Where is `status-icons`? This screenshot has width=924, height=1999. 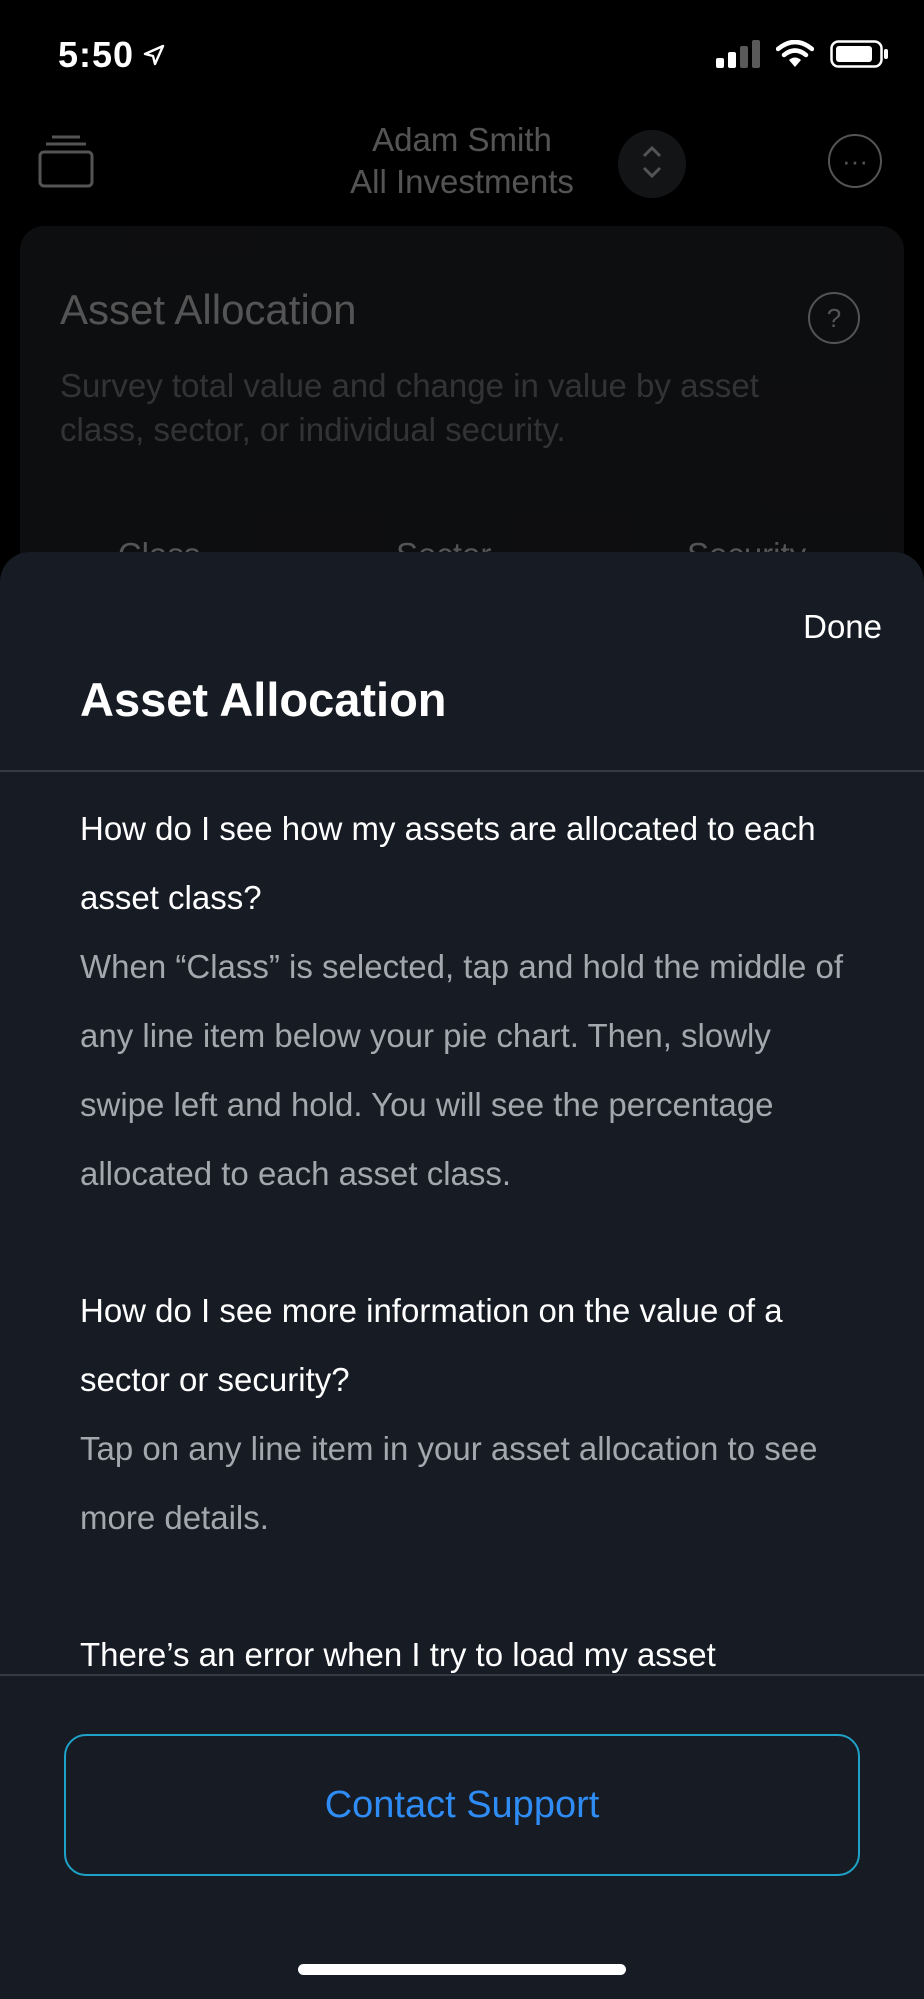 status-icons is located at coordinates (803, 56).